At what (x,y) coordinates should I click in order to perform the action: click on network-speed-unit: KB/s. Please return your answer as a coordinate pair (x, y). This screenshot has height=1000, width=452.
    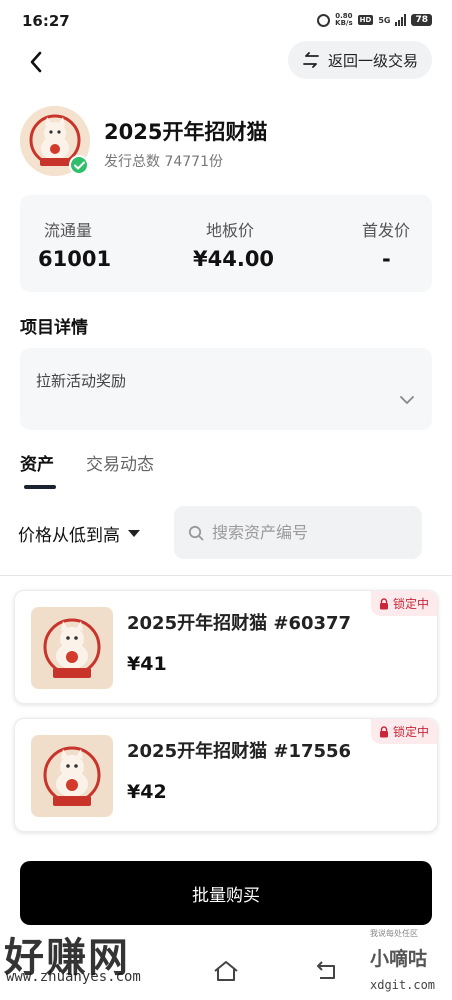
    Looking at the image, I should click on (344, 23).